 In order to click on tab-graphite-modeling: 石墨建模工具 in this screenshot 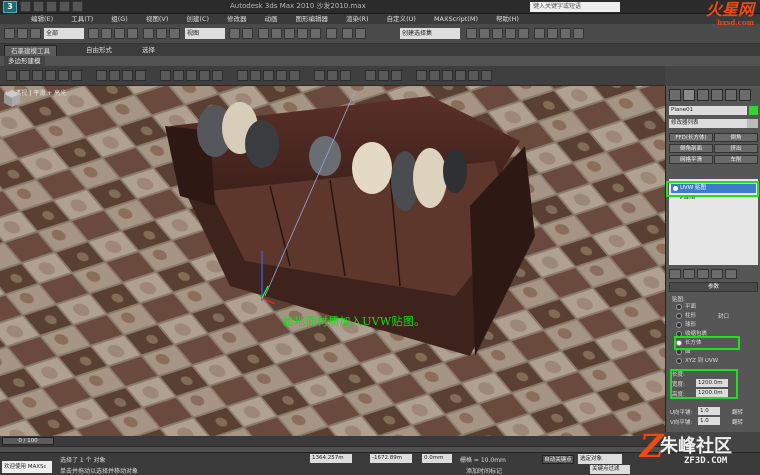, I will do `click(30, 50)`.